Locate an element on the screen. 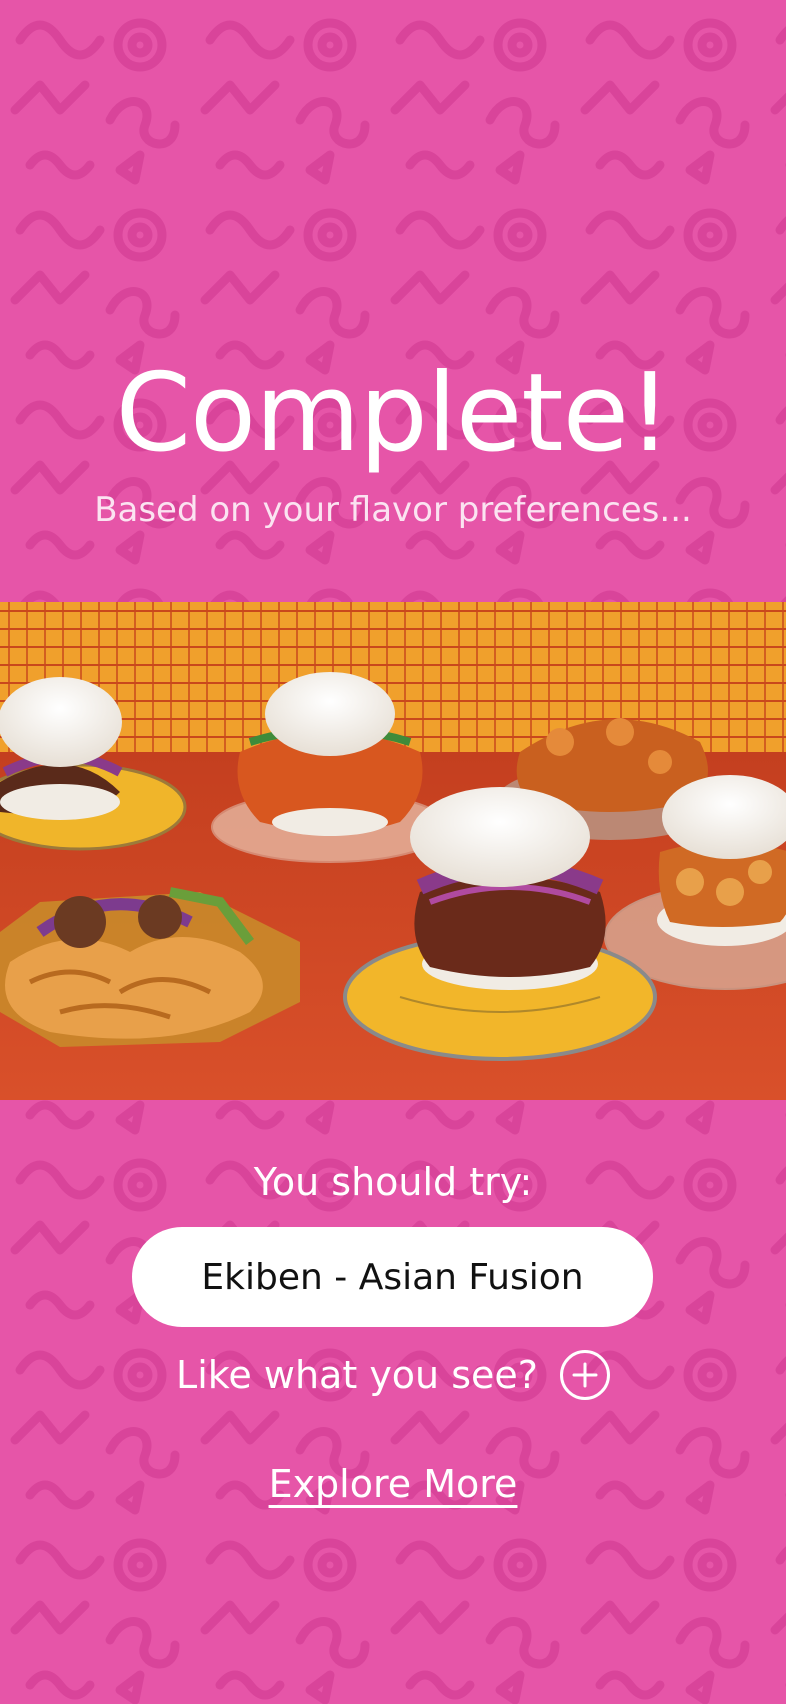 The width and height of the screenshot is (786, 1704). restaurant-name: Ekiben - Asian Fusion is located at coordinates (392, 1277).